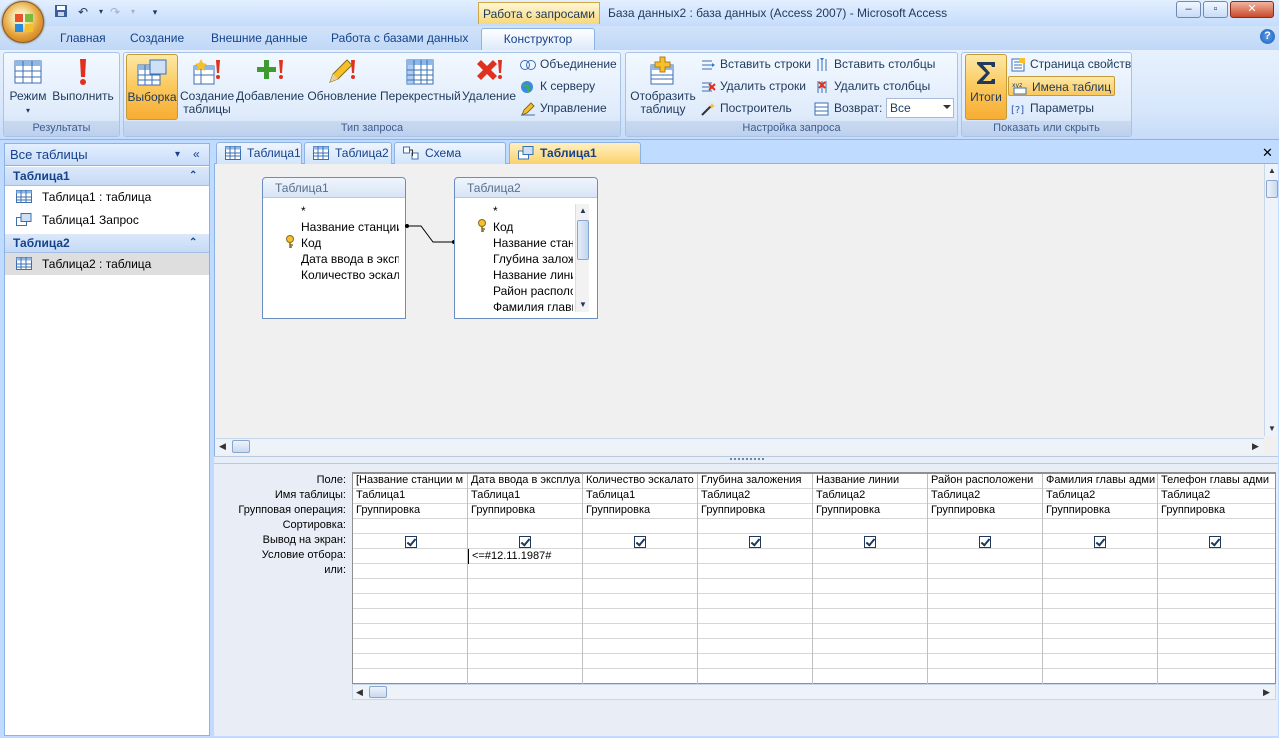  Describe the element at coordinates (1188, 9) in the screenshot. I see `minimize-button: –` at that location.